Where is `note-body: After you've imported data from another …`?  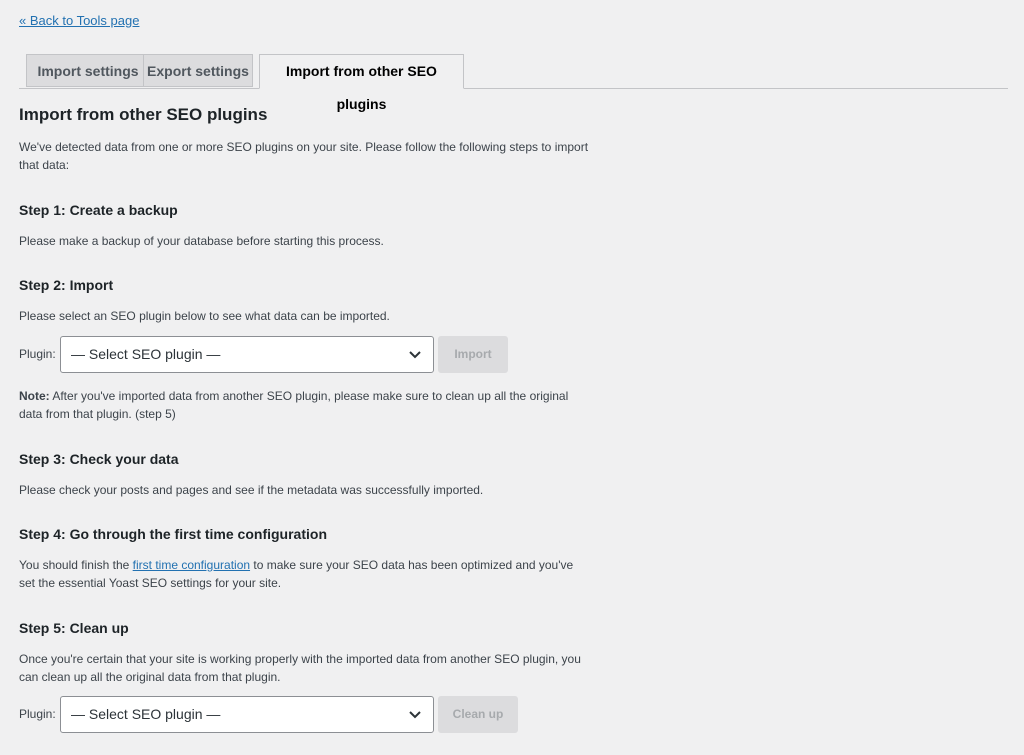
note-body: After you've imported data from another … is located at coordinates (294, 405).